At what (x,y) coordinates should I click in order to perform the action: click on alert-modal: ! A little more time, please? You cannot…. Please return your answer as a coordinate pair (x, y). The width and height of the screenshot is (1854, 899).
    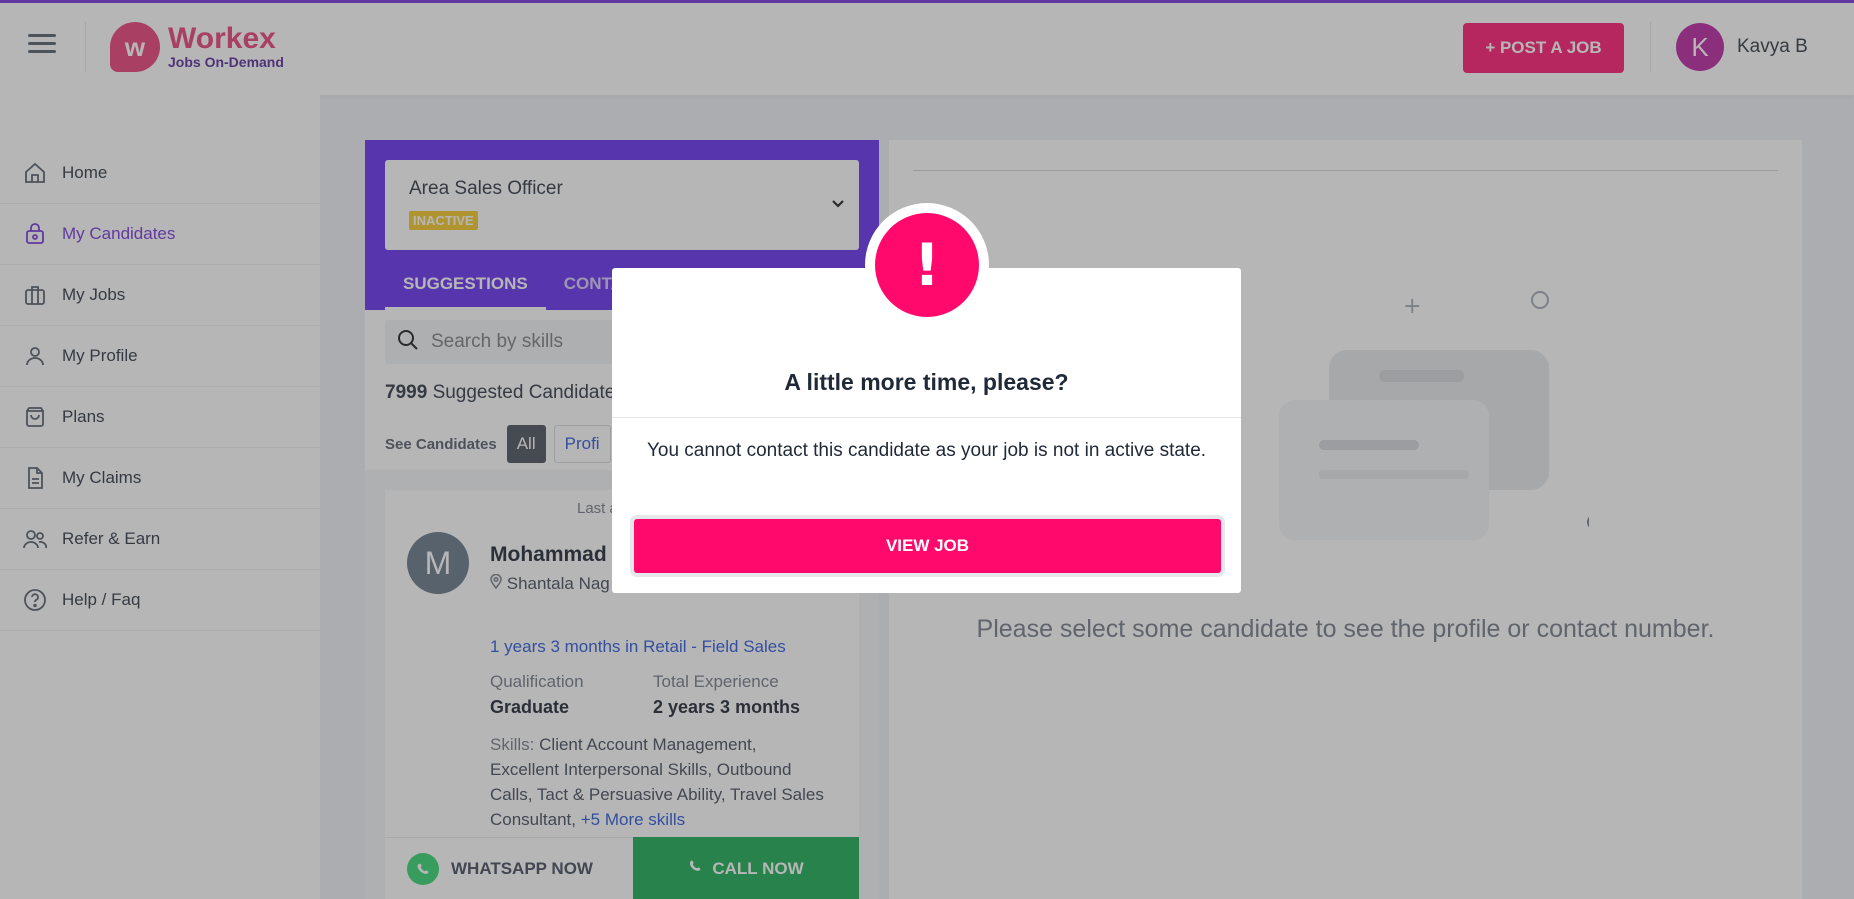
    Looking at the image, I should click on (926, 398).